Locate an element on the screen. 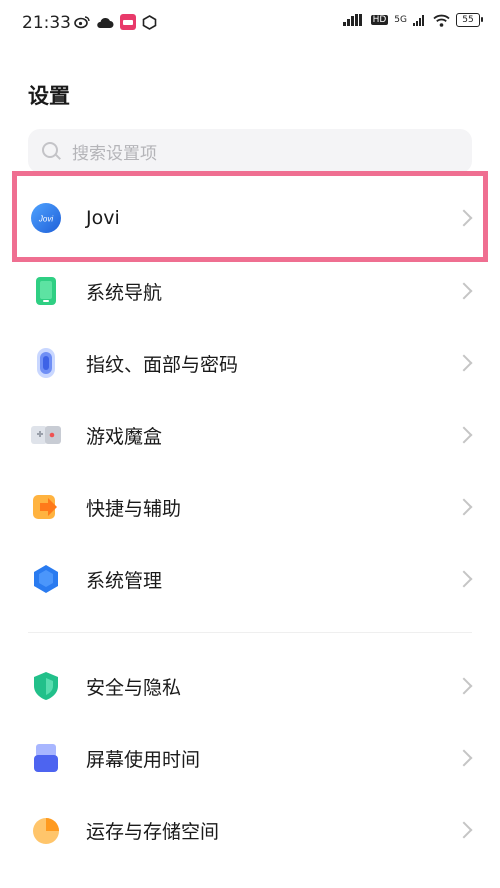 This screenshot has width=500, height=888. signal-strength-icon is located at coordinates (352, 20).